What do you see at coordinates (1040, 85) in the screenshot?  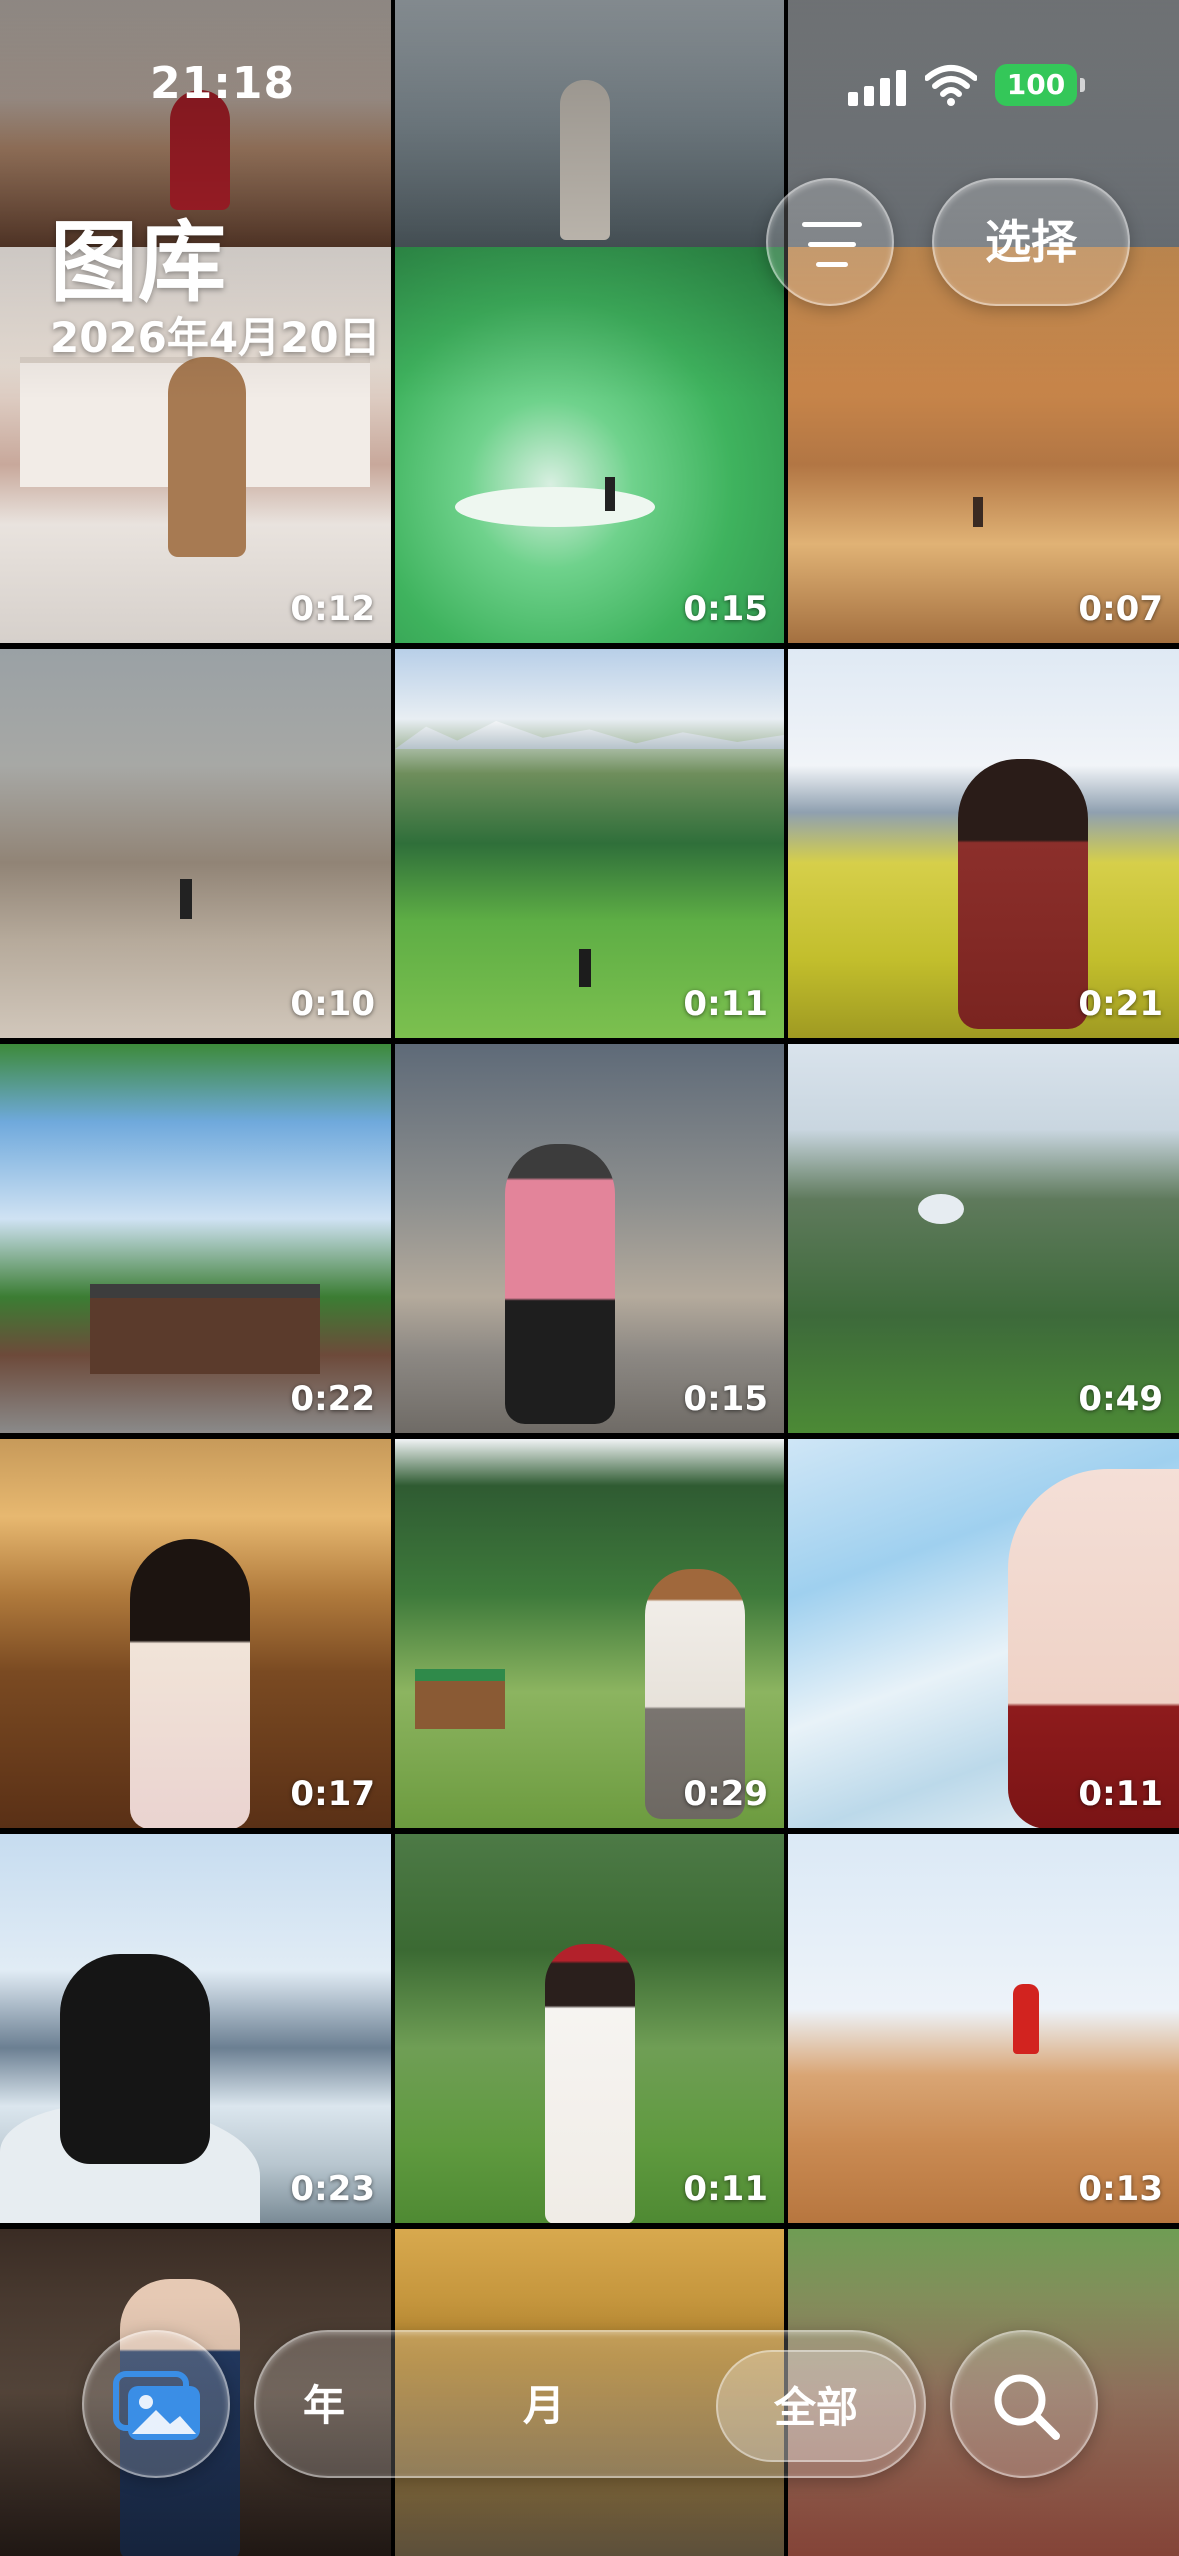 I see `battery-indicator: 100` at bounding box center [1040, 85].